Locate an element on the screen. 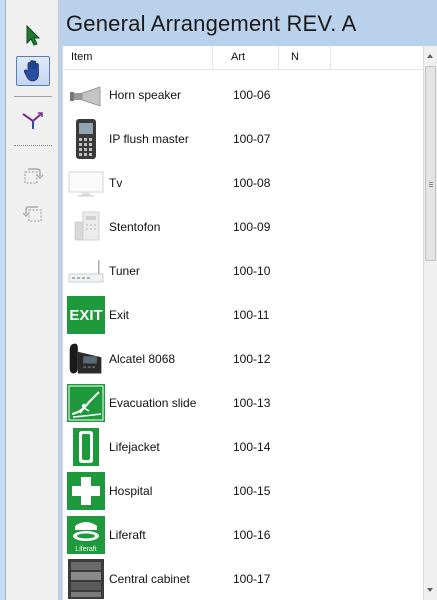 The height and width of the screenshot is (600, 437). horn-speaker-icon is located at coordinates (86, 95).